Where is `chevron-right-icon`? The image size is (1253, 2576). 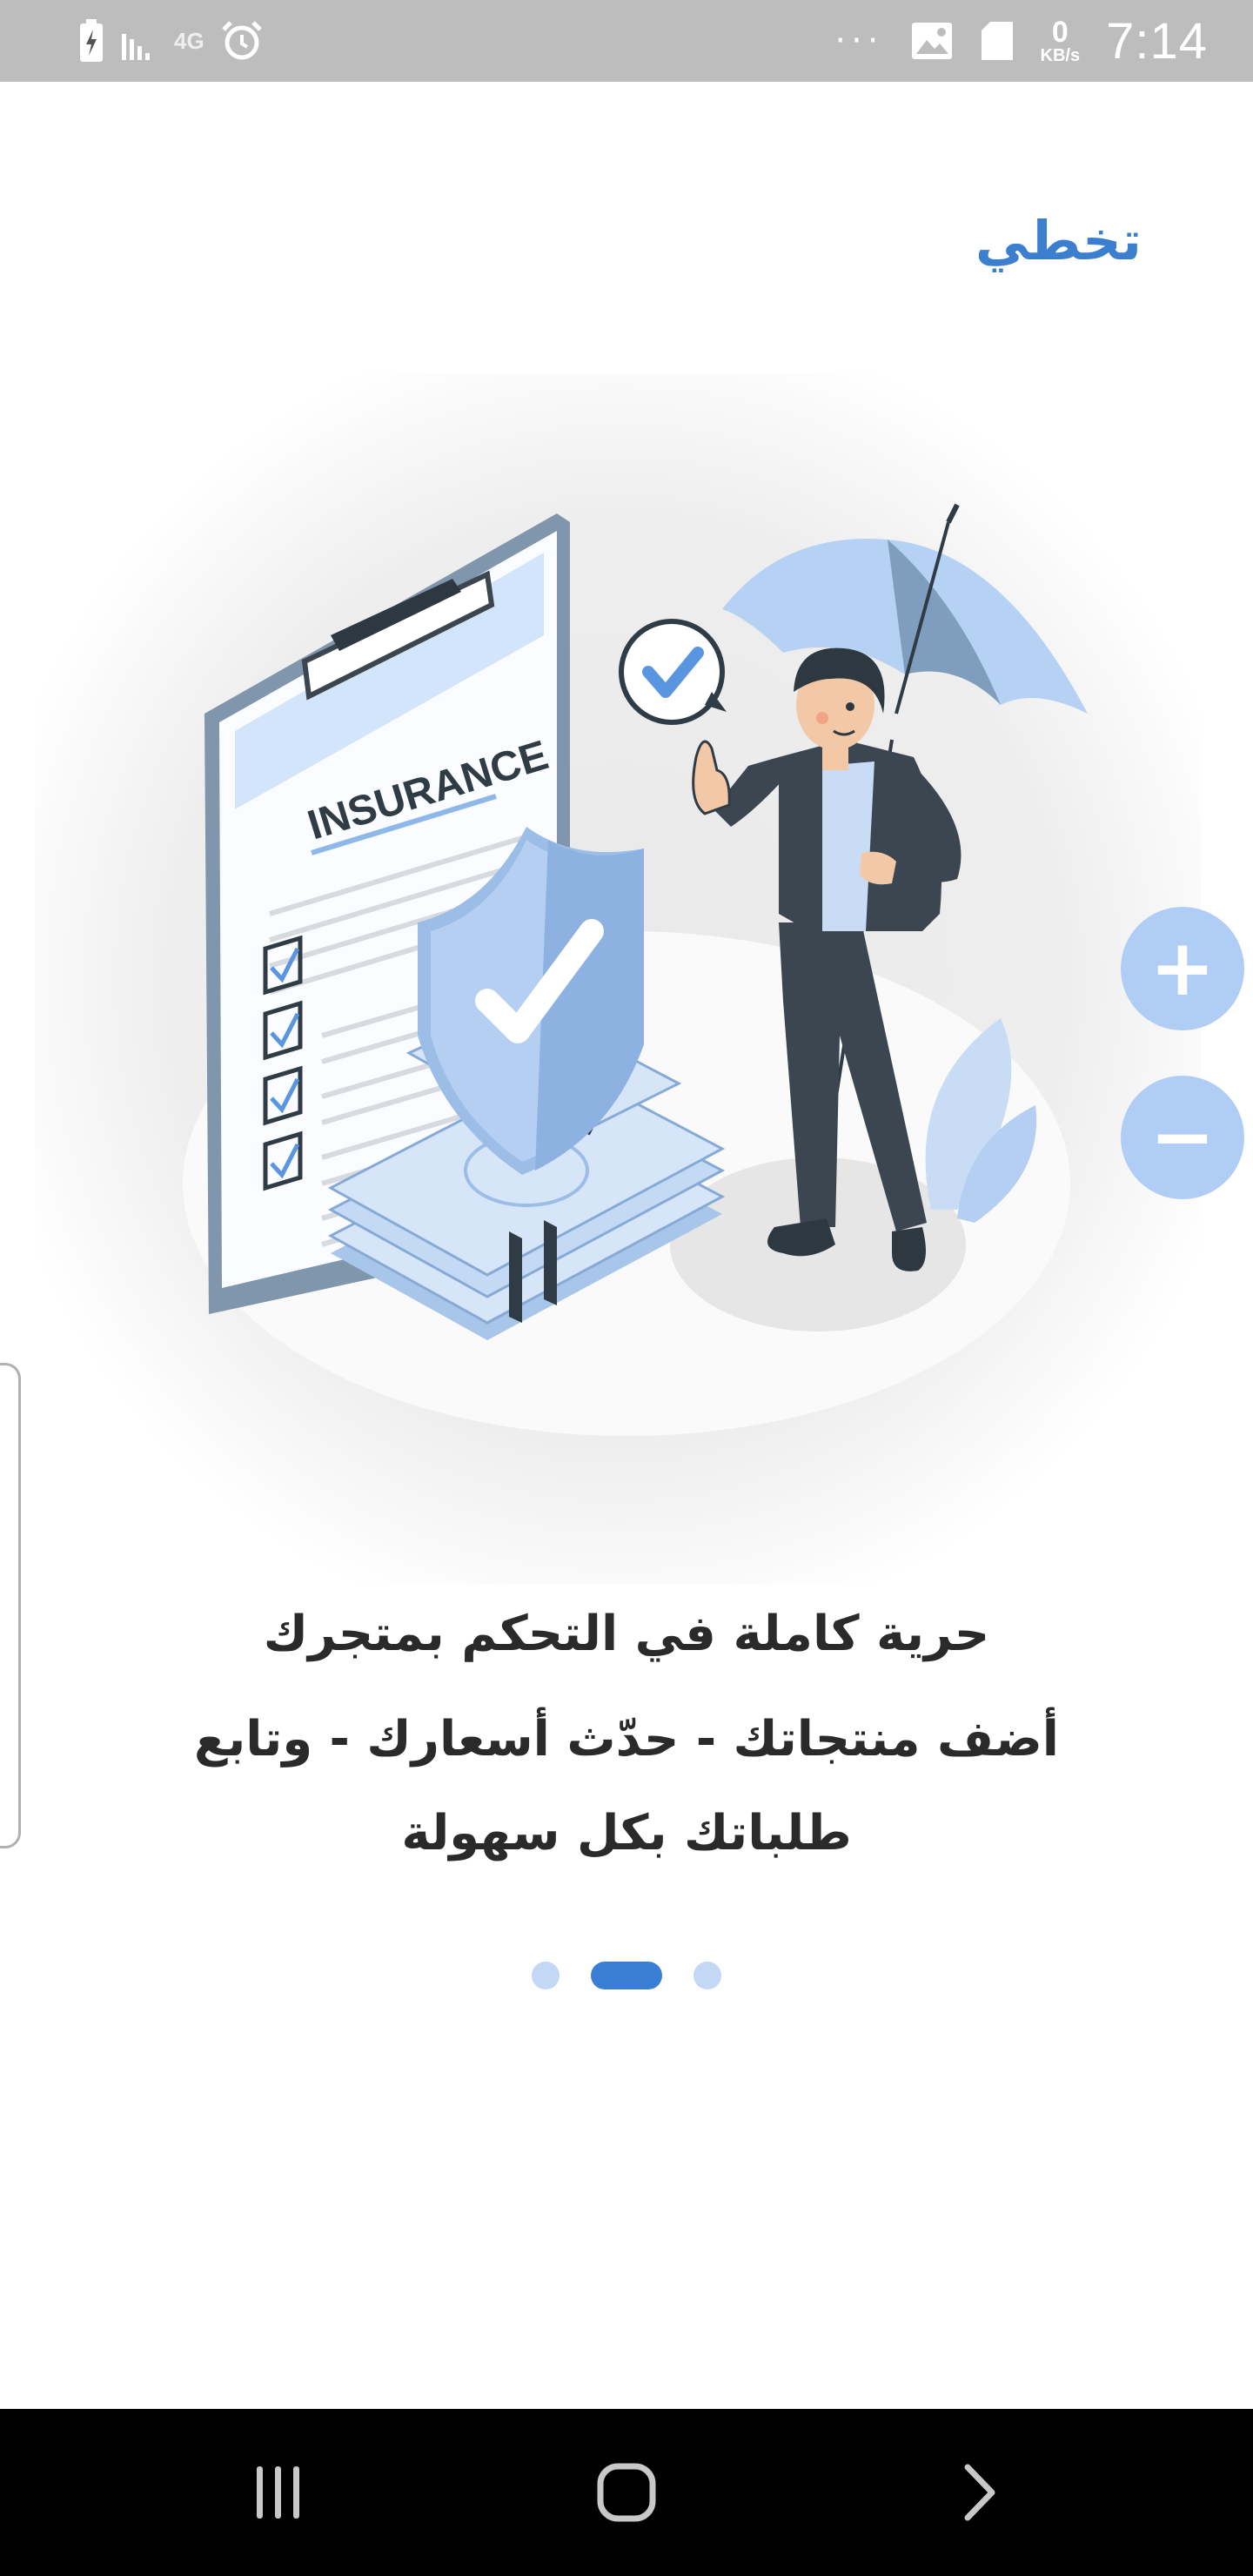 chevron-right-icon is located at coordinates (979, 2492).